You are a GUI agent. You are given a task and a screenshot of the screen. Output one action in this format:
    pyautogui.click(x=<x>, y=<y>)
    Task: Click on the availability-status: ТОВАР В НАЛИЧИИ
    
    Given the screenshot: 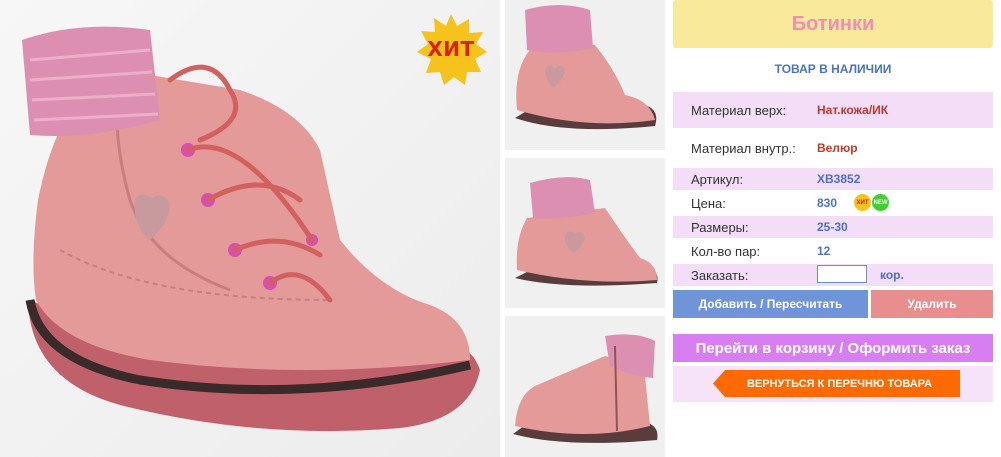 What is the action you would take?
    pyautogui.click(x=833, y=69)
    